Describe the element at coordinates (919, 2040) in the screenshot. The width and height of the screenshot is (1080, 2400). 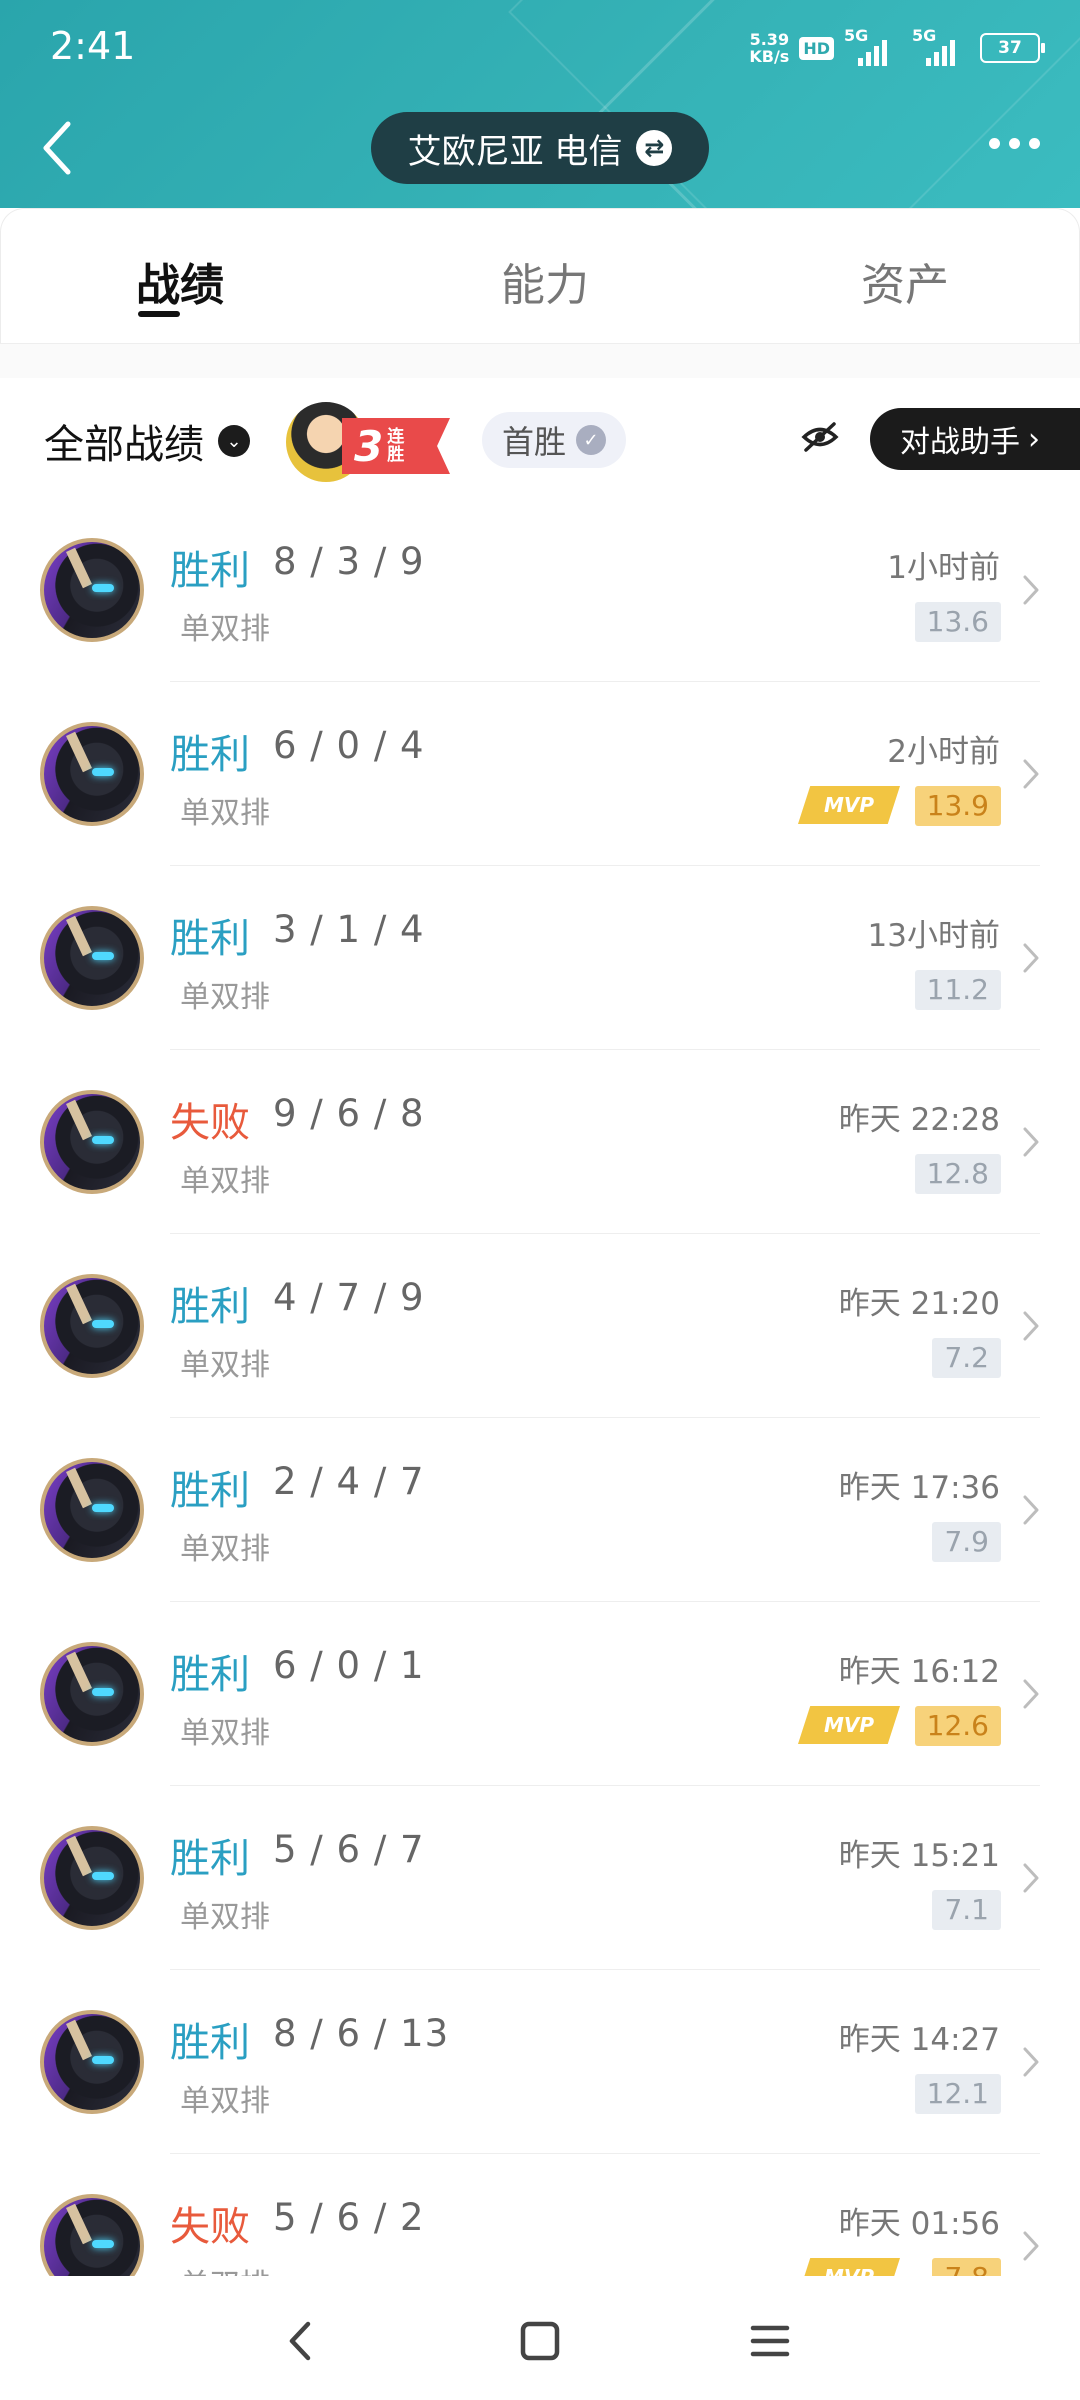
I see `match-time: 昨天 14:27` at that location.